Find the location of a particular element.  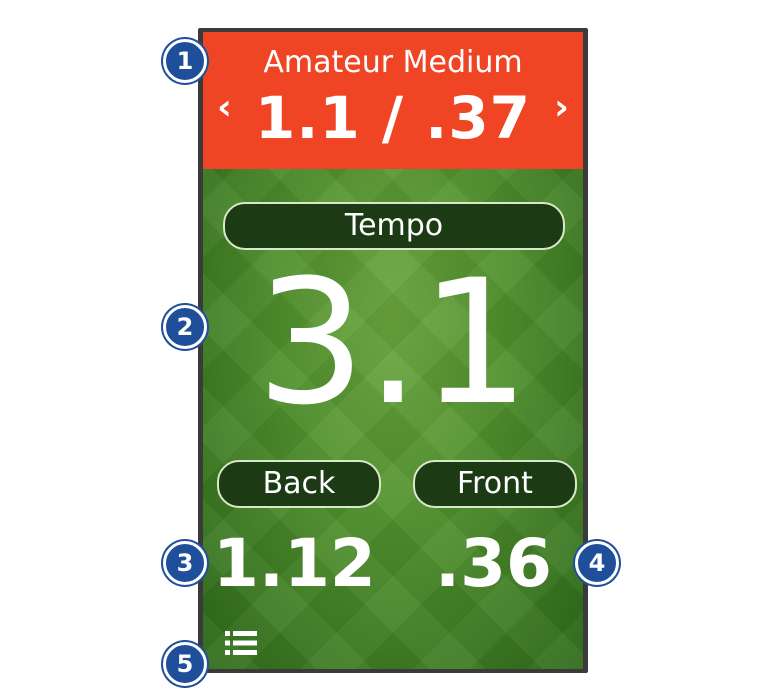

tempo-value: 3.1 is located at coordinates (393, 342).